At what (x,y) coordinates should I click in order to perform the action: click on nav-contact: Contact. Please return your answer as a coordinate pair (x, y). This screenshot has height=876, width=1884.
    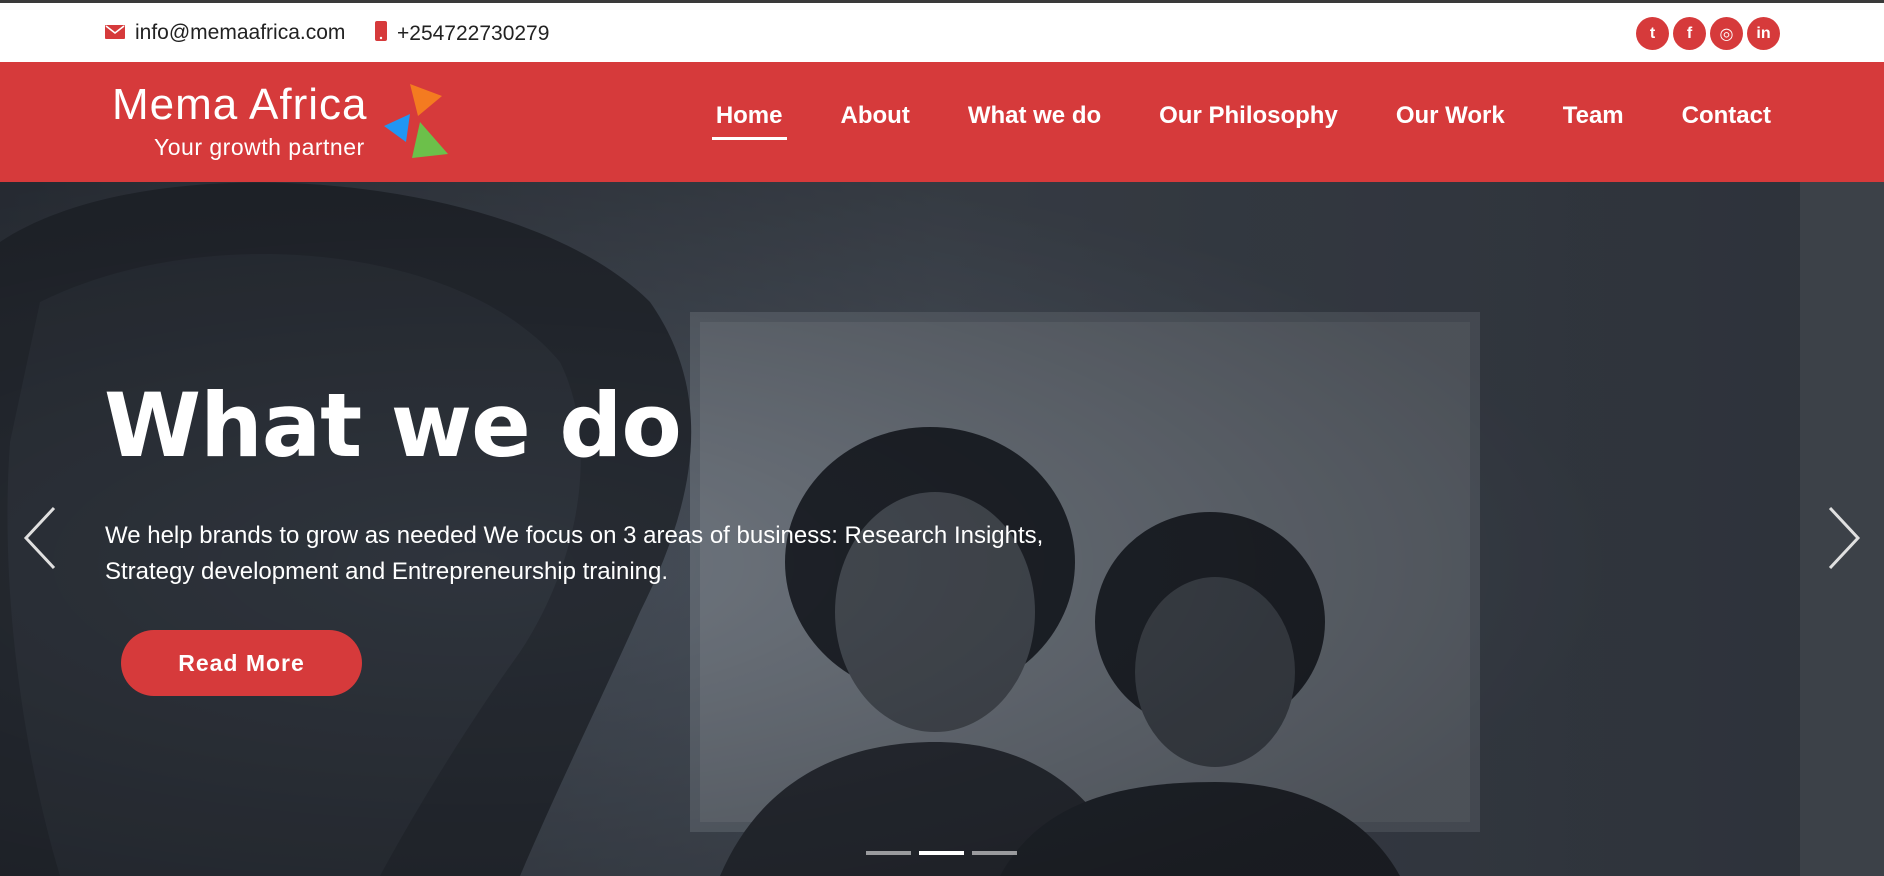
    Looking at the image, I should click on (1726, 116).